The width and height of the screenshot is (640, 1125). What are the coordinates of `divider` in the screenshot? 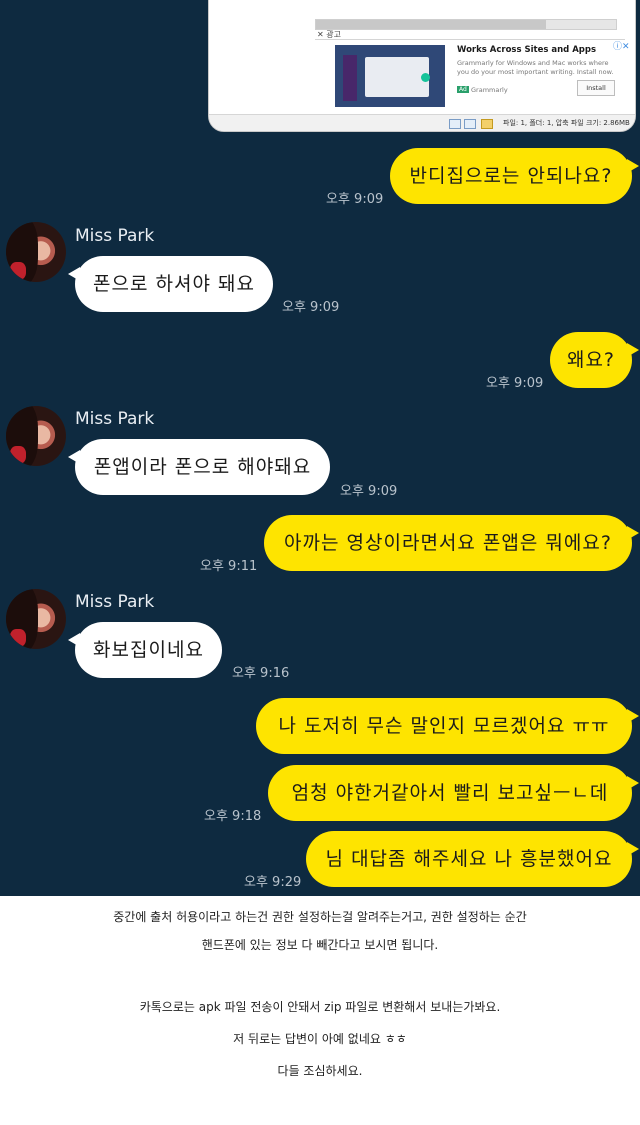 It's located at (470, 39).